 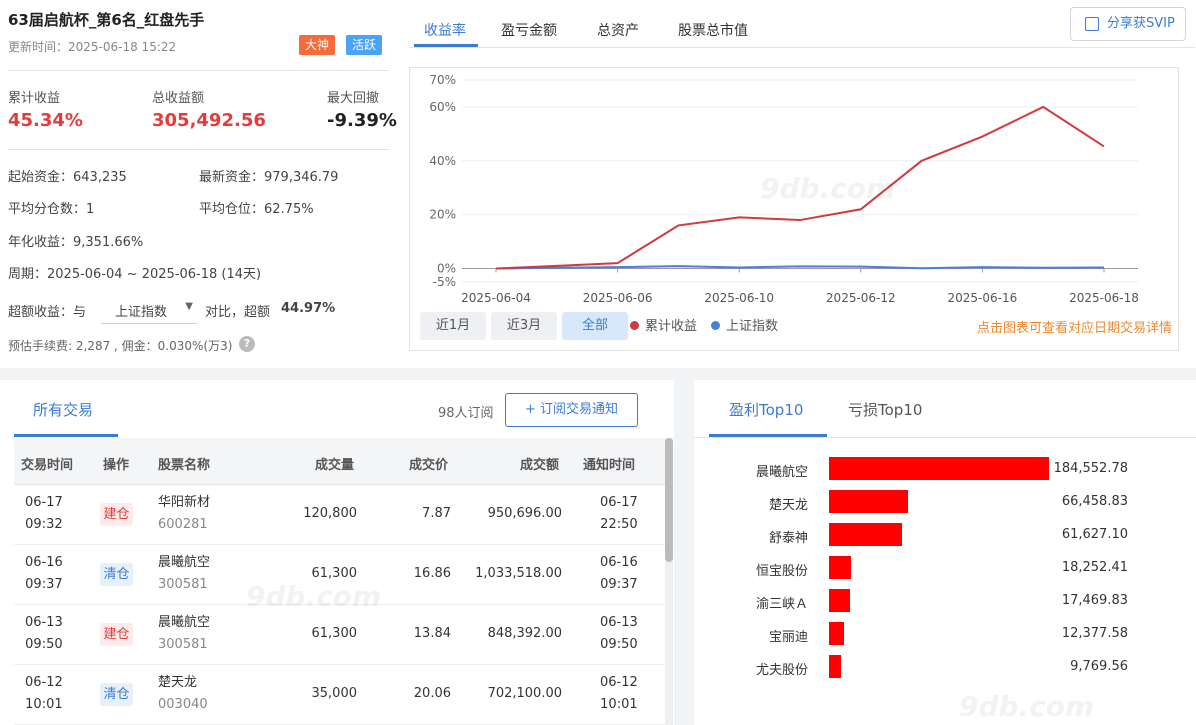 What do you see at coordinates (184, 465) in the screenshot?
I see `col-stock: 股票名称` at bounding box center [184, 465].